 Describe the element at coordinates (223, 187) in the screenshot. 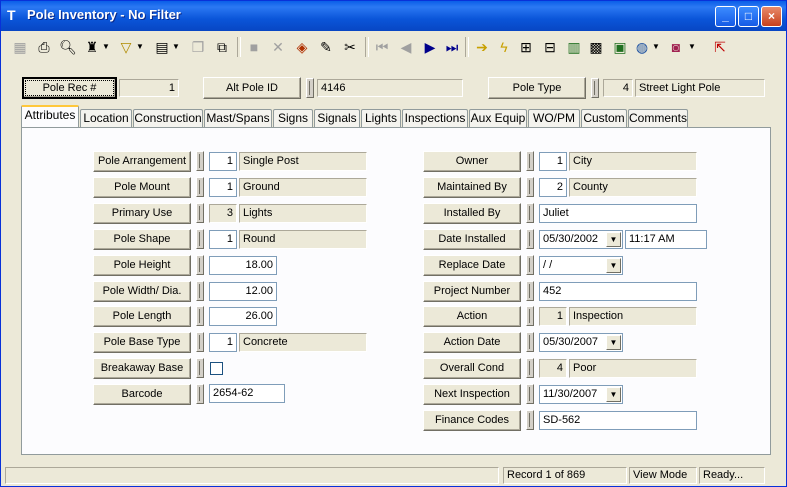

I see `pole-mount-code: 1` at that location.